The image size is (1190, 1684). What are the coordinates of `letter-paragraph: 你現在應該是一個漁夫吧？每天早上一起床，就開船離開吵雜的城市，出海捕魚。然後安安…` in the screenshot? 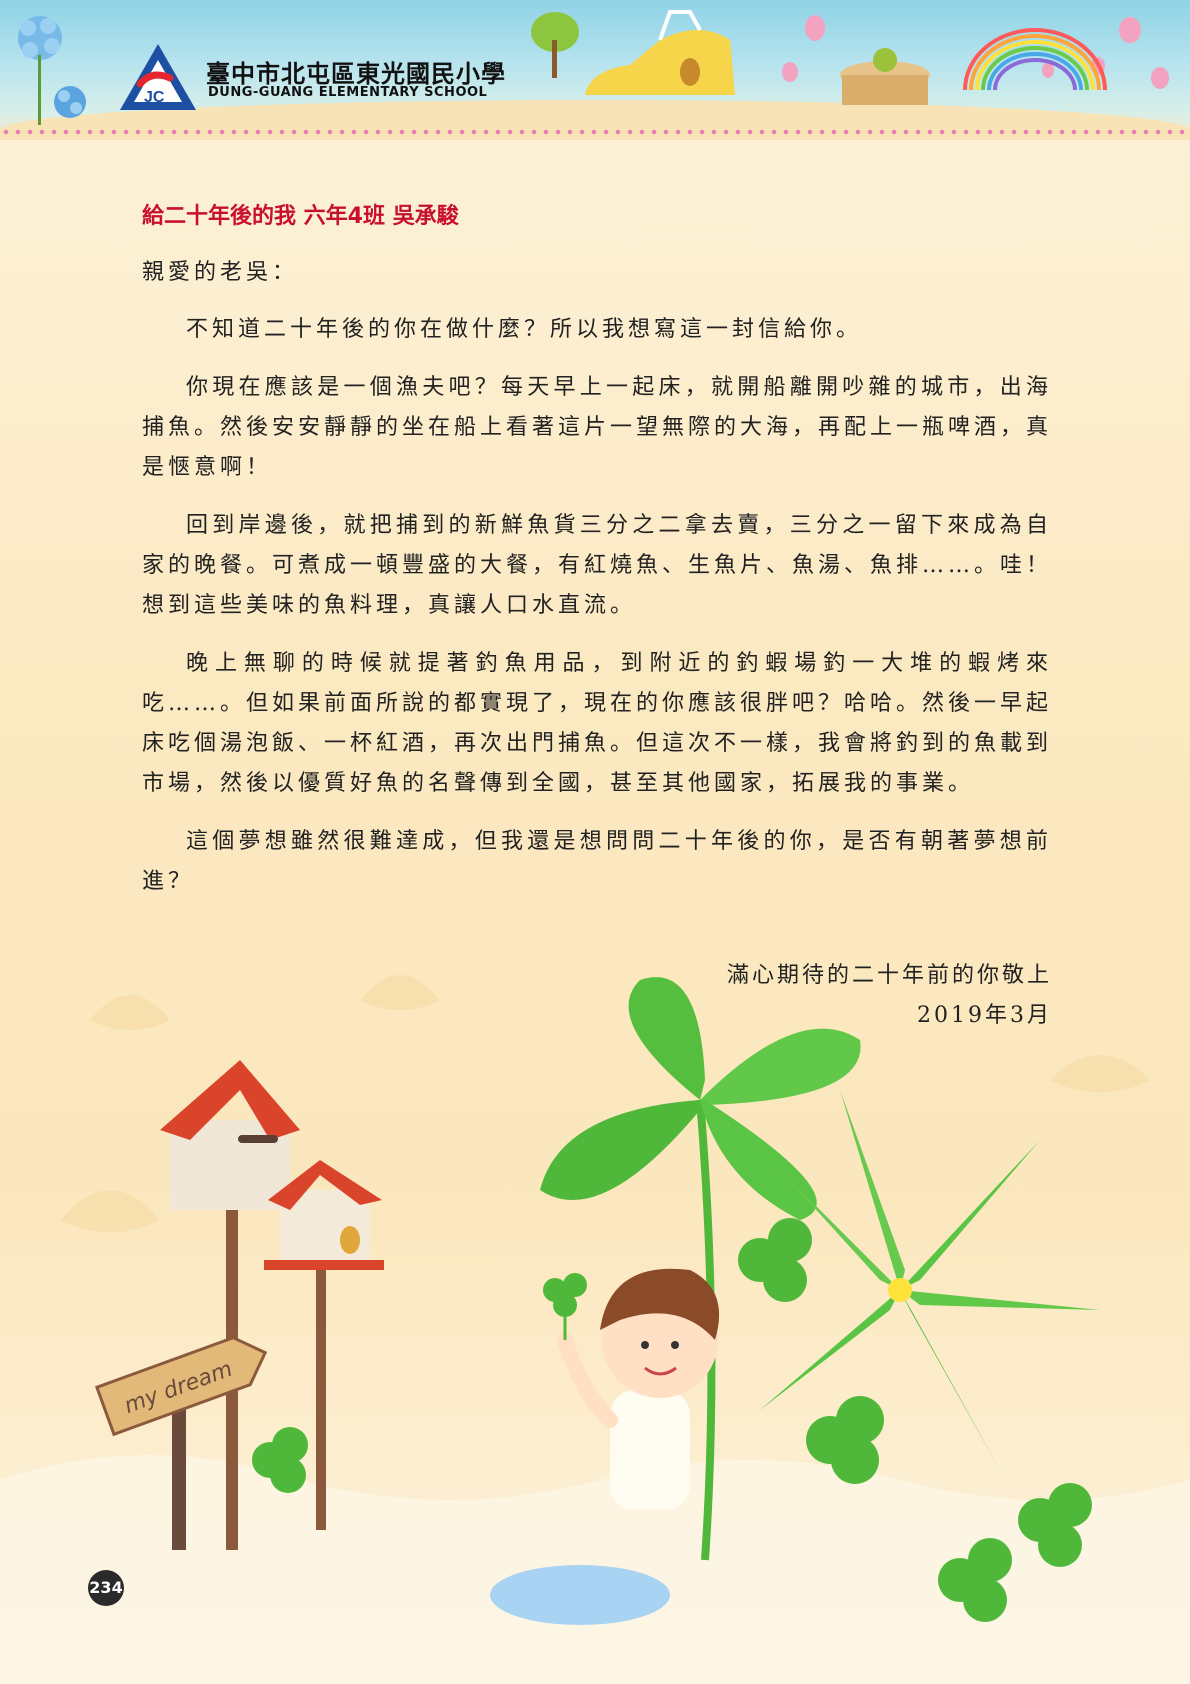 It's located at (597, 427).